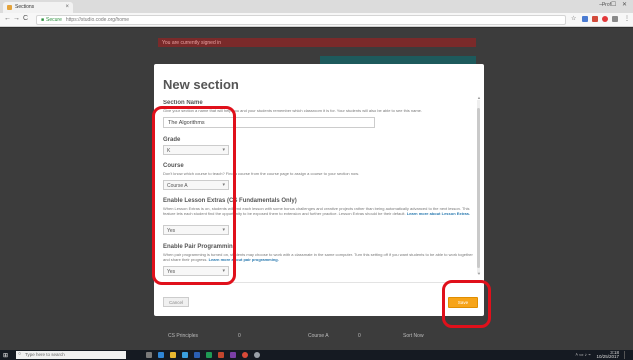 The image size is (633, 360). What do you see at coordinates (627, 18) in the screenshot?
I see `menu-icon: ⋮` at bounding box center [627, 18].